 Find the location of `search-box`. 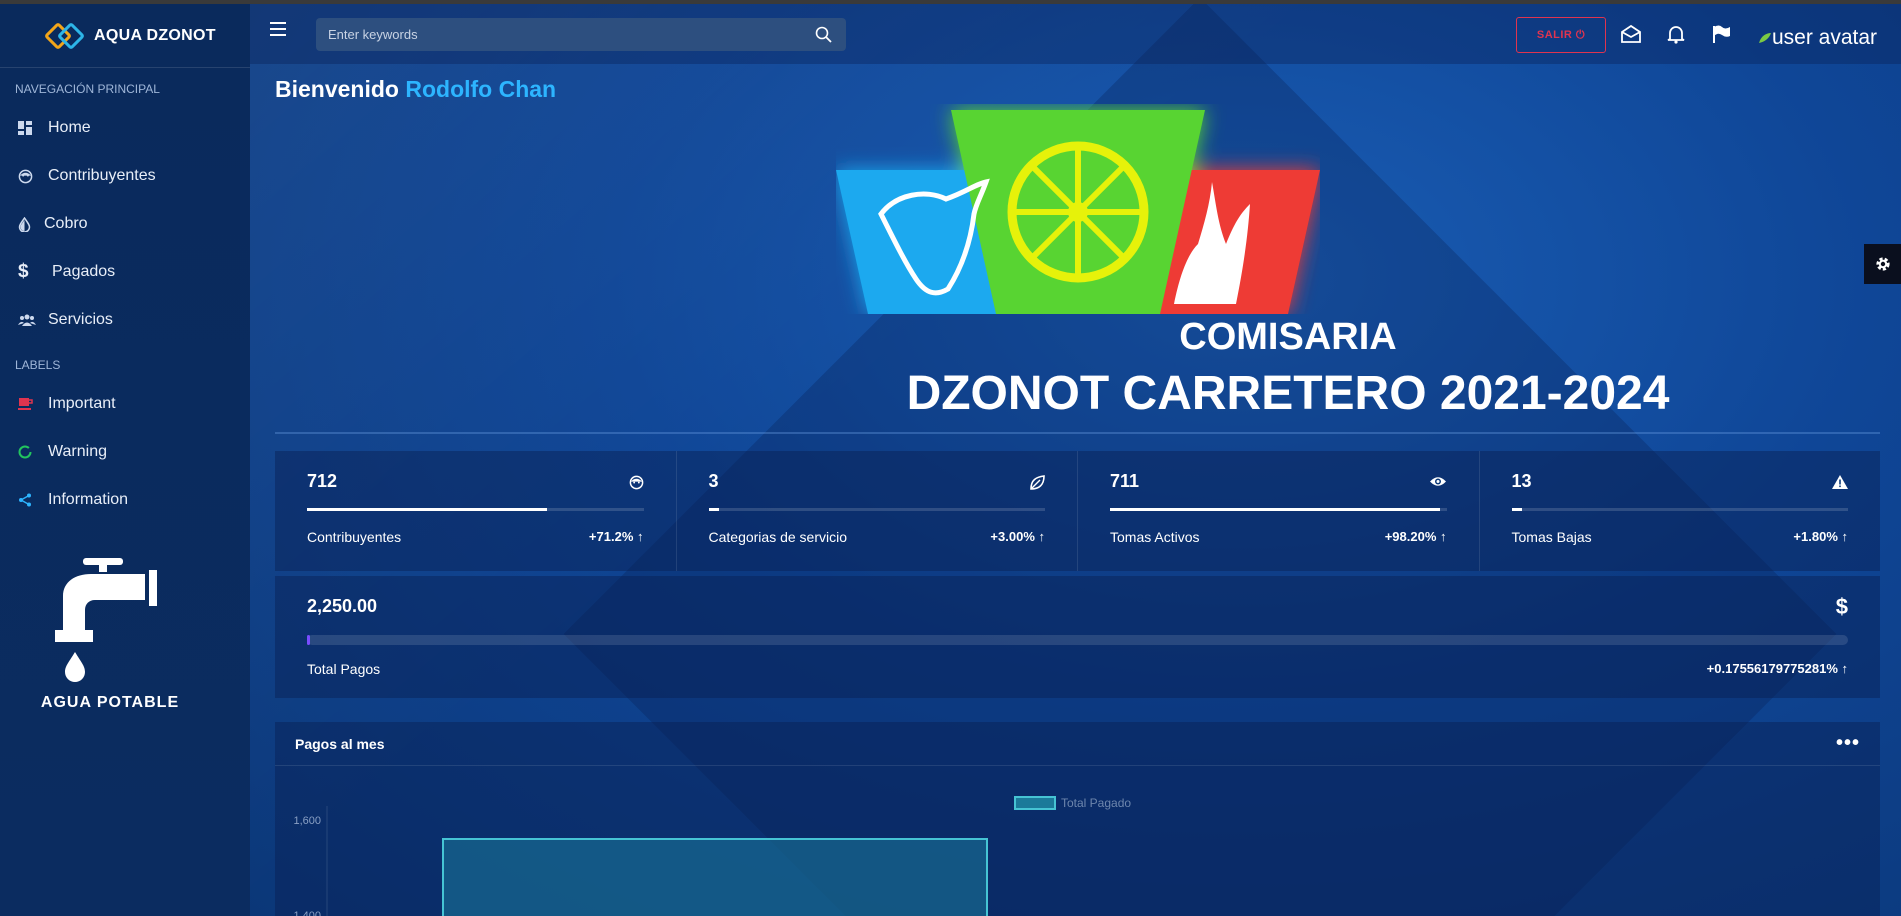

search-box is located at coordinates (581, 34).